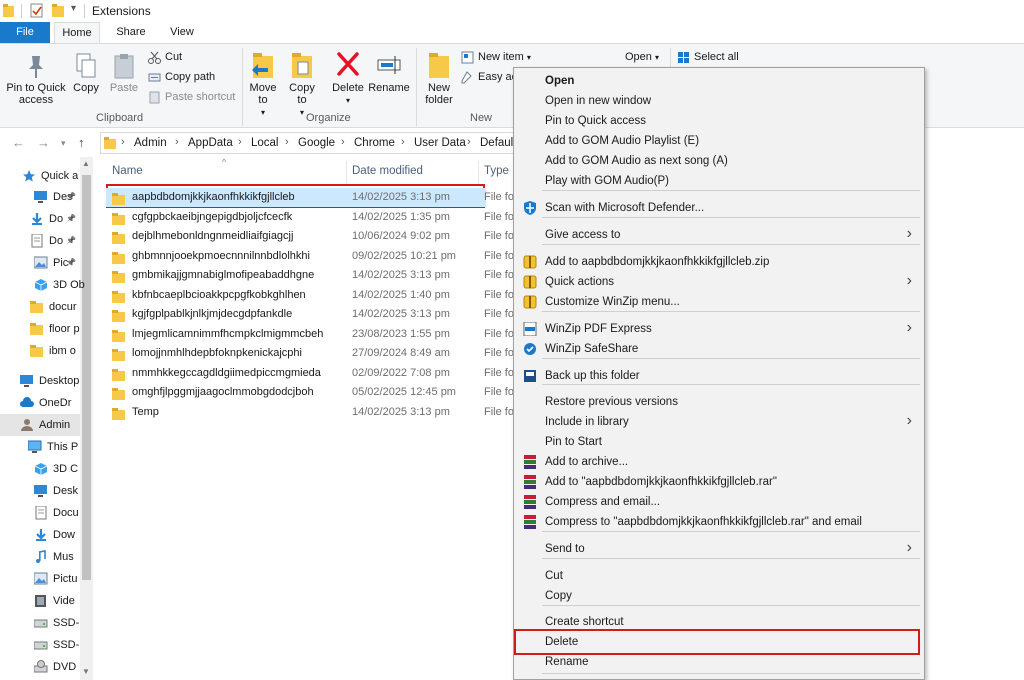 The height and width of the screenshot is (680, 1024). What do you see at coordinates (719, 349) in the screenshot?
I see `menu-item-winzip-safeshare: WinZip SafeShare` at bounding box center [719, 349].